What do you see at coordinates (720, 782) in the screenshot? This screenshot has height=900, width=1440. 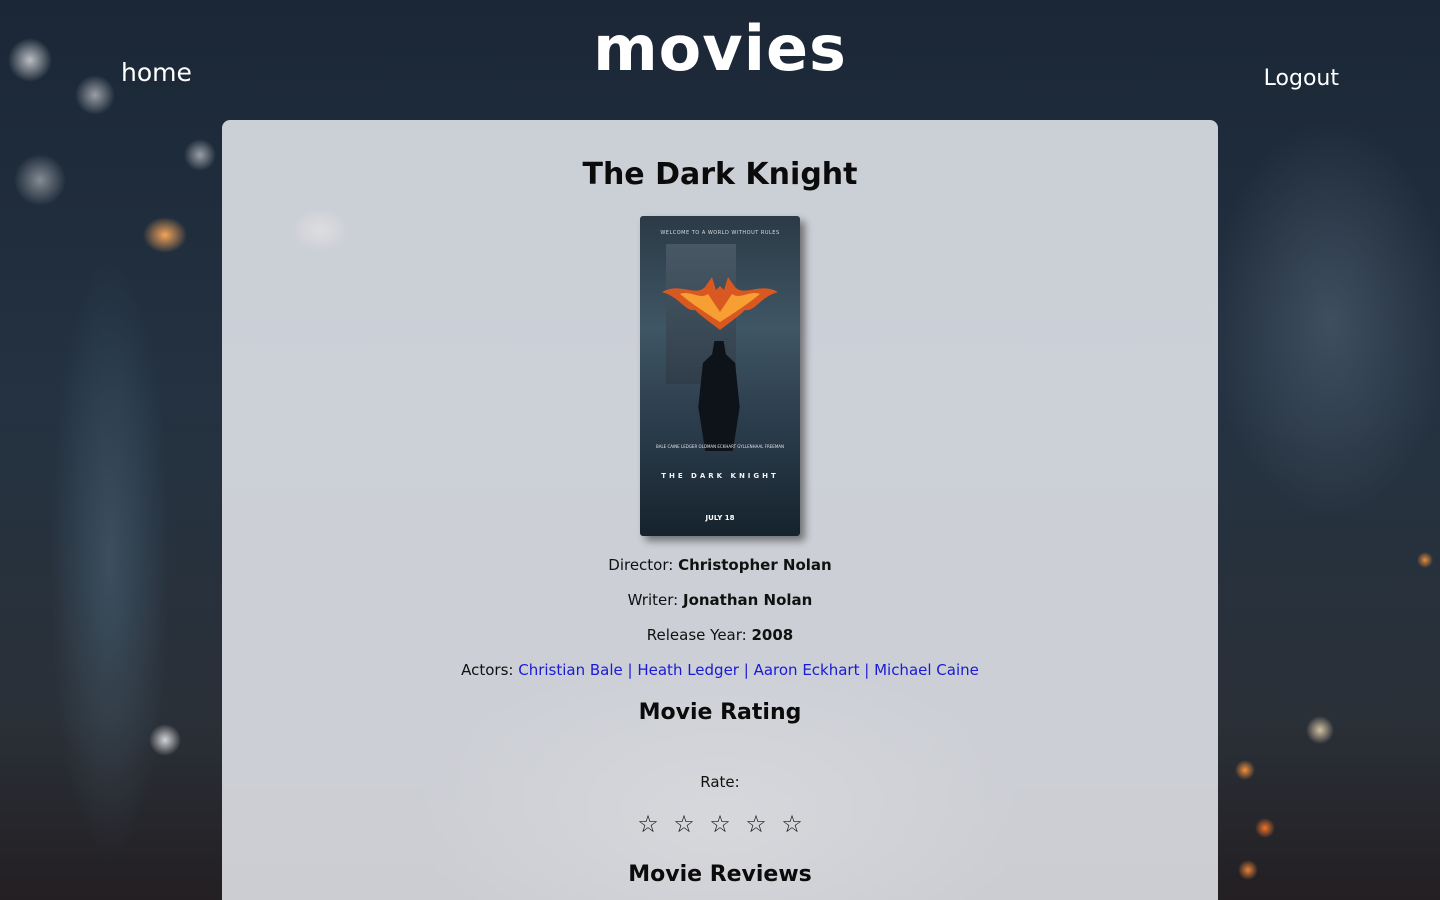 I see `rate-label: Rate:` at bounding box center [720, 782].